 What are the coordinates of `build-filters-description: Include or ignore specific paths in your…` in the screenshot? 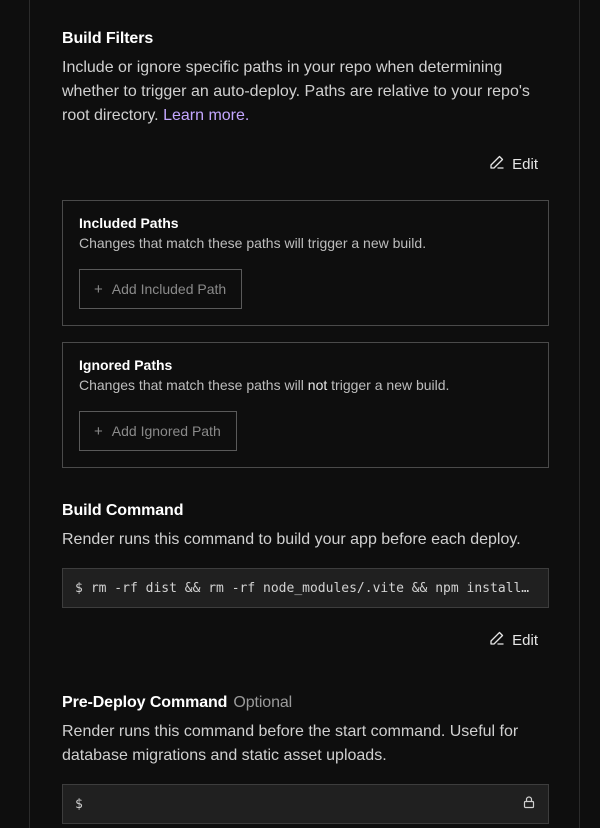 It's located at (308, 92).